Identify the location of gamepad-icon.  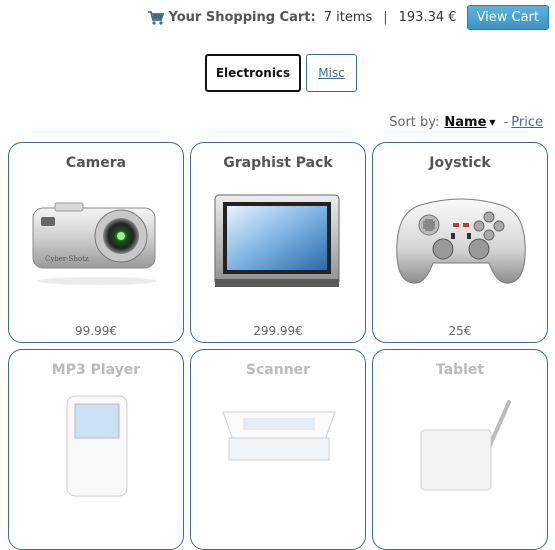
(461, 241).